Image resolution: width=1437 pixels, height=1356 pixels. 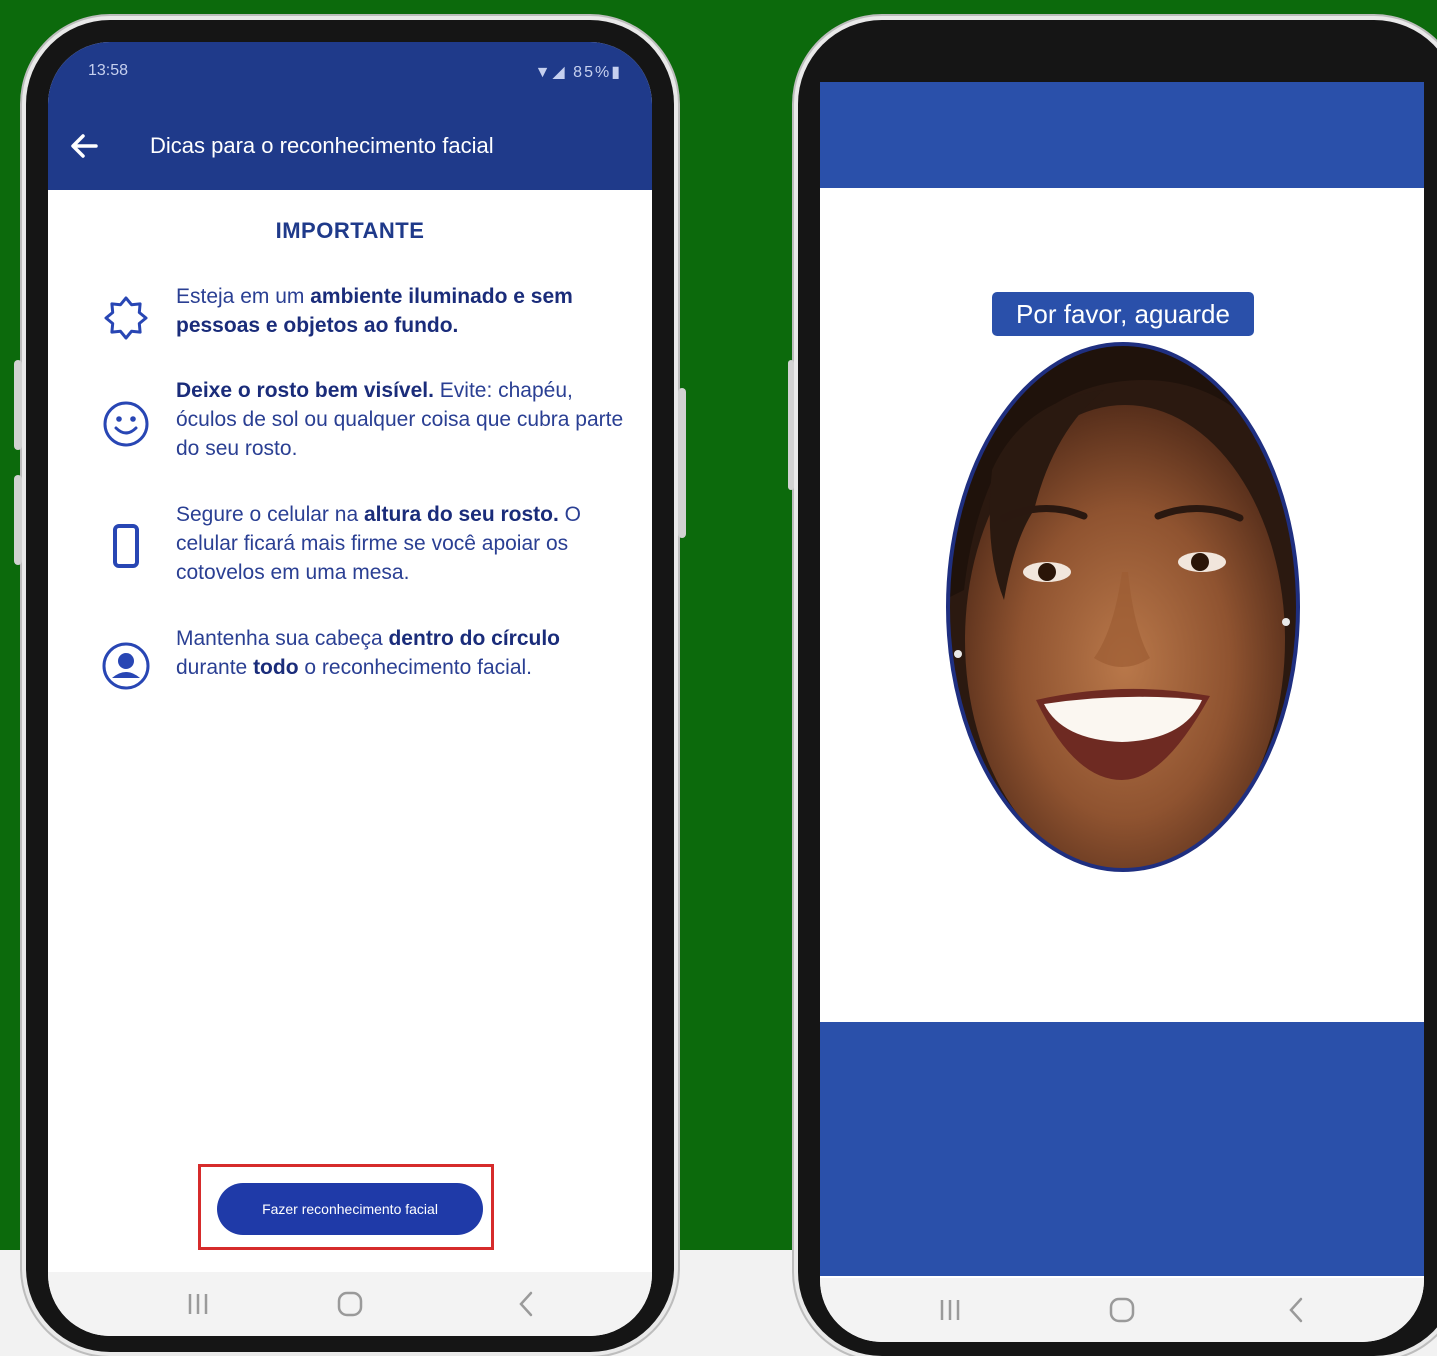 I want to click on tip-text-bold: Deixe o rosto bem visível., so click(x=305, y=390).